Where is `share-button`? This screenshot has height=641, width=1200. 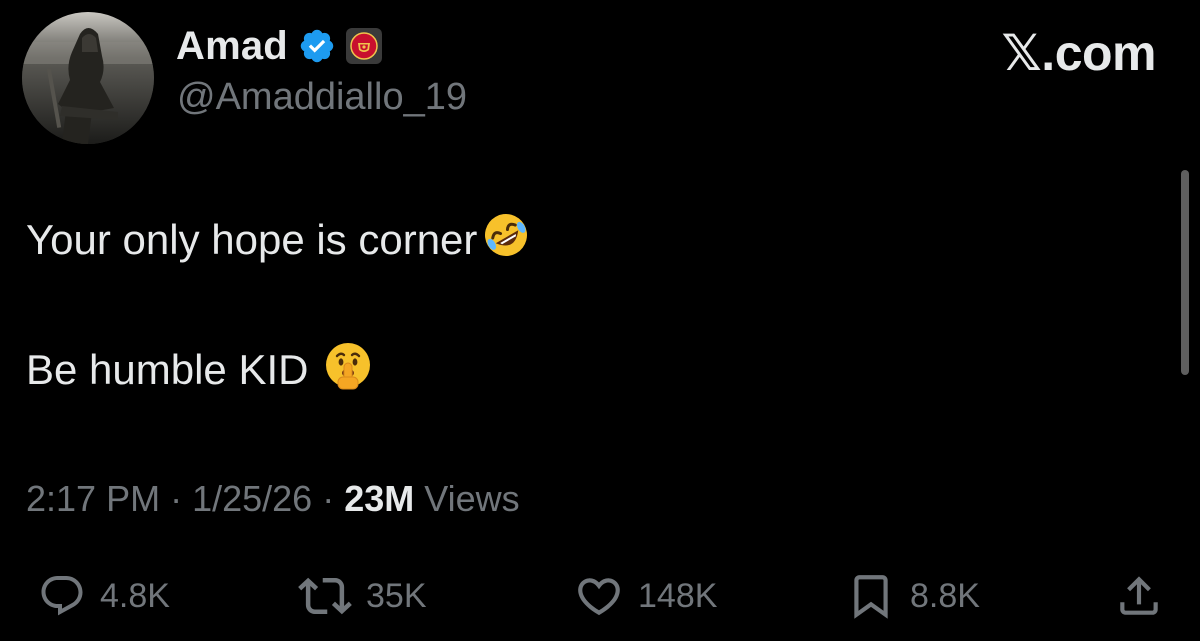 share-button is located at coordinates (1139, 596).